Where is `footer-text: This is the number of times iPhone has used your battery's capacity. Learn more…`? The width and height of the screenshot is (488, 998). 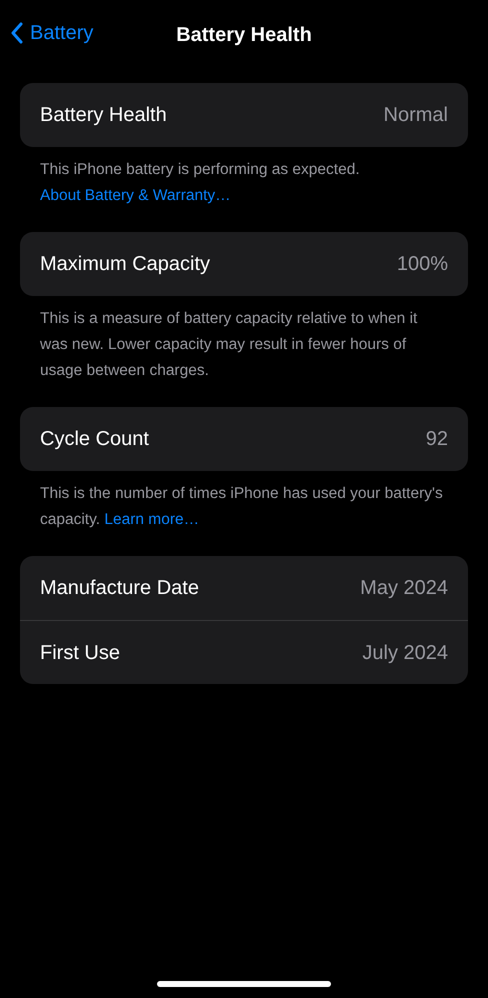 footer-text: This is the number of times iPhone has used your battery's capacity. Learn more… is located at coordinates (241, 507).